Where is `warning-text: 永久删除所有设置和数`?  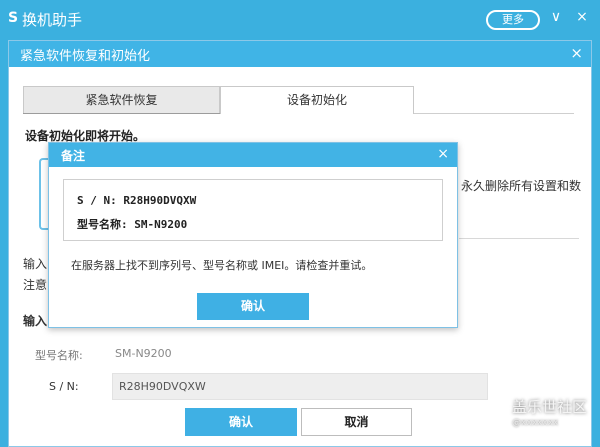
warning-text: 永久删除所有设置和数 is located at coordinates (521, 186).